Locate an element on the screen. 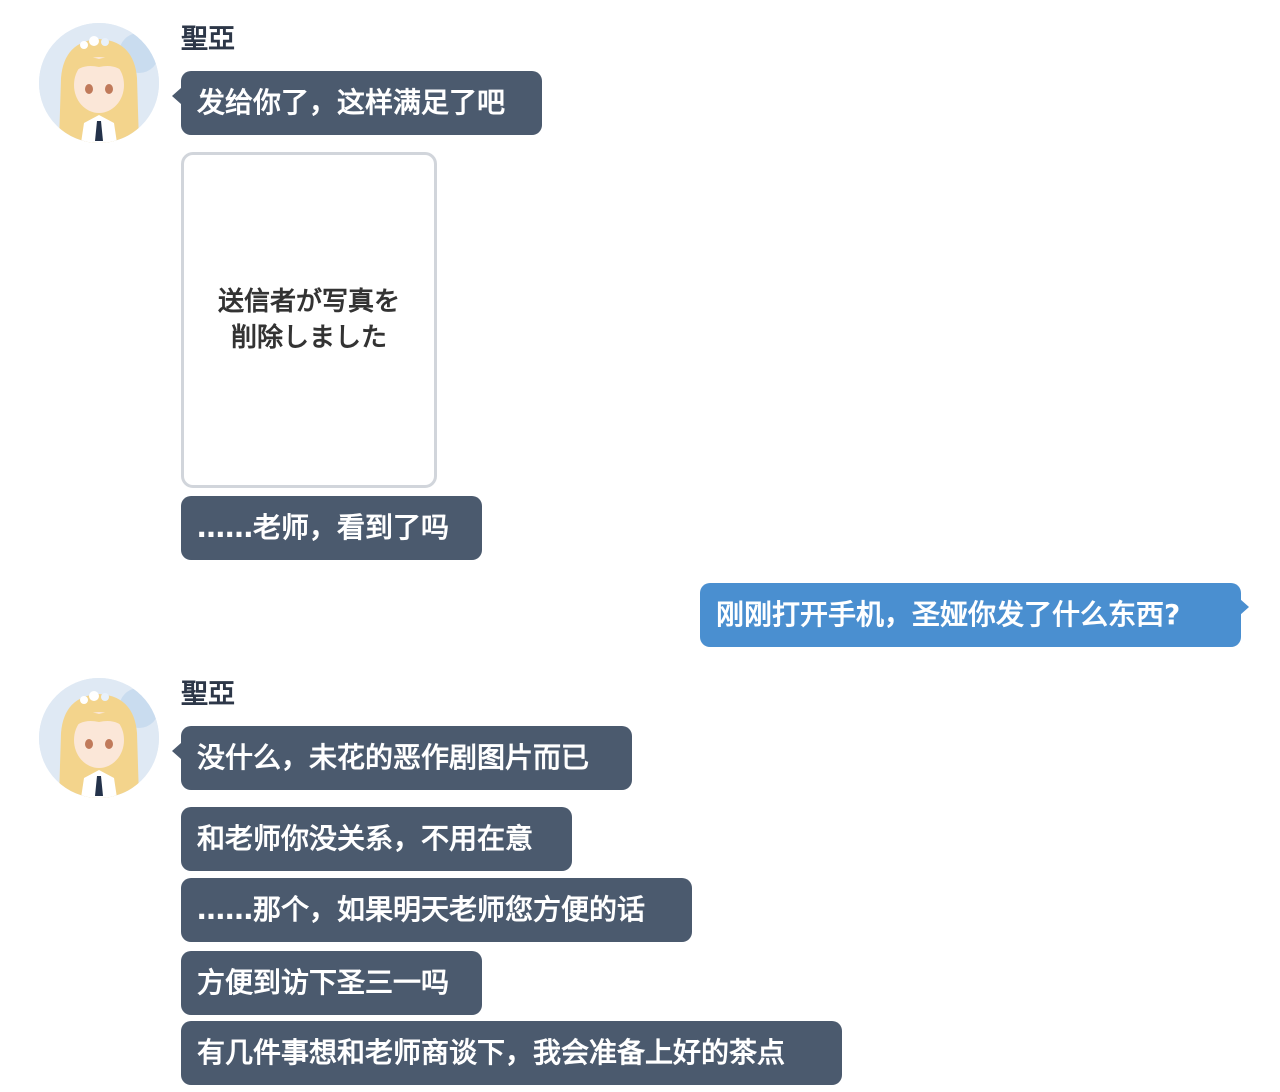 The width and height of the screenshot is (1280, 1092). deleted-photo-notice: 送信者が写真を 削除しました is located at coordinates (308, 320).